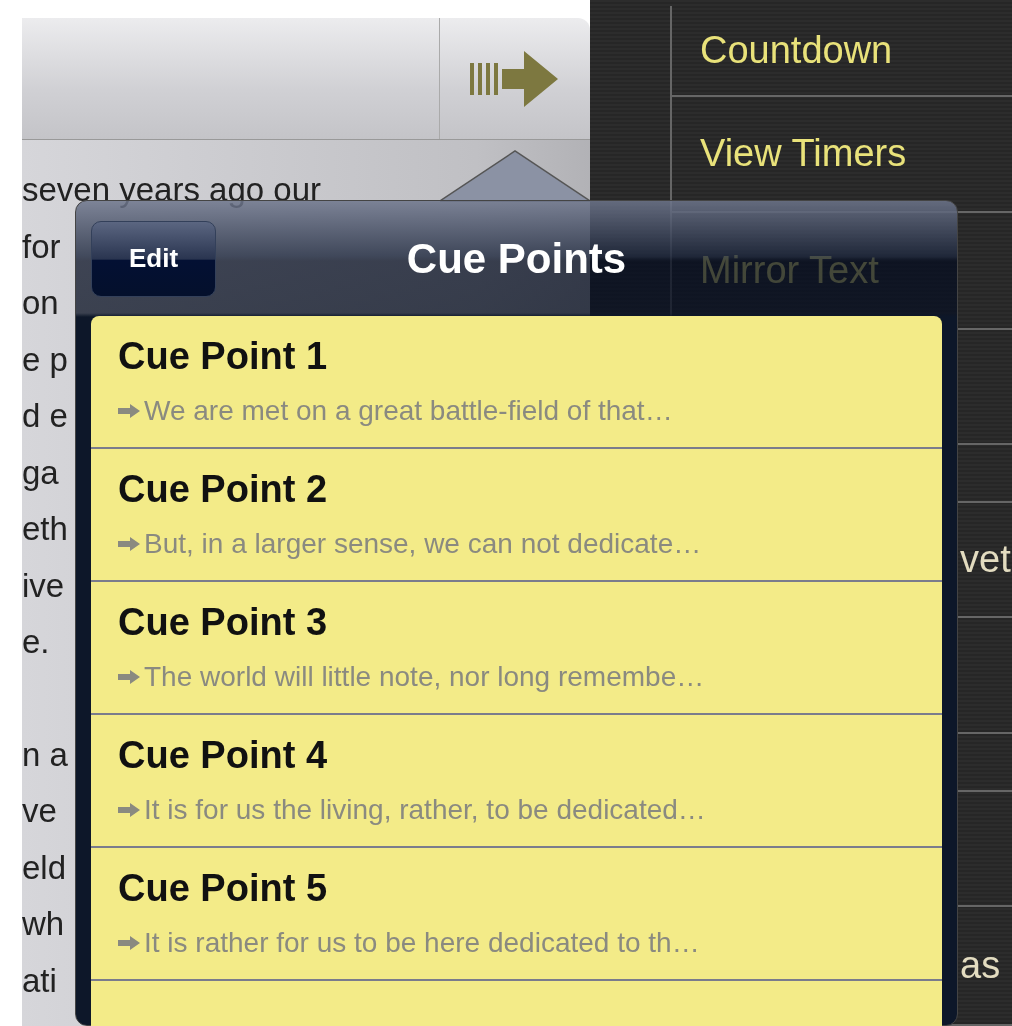 The width and height of the screenshot is (1012, 1026). I want to click on script-text-line: eld, so click(44, 867).